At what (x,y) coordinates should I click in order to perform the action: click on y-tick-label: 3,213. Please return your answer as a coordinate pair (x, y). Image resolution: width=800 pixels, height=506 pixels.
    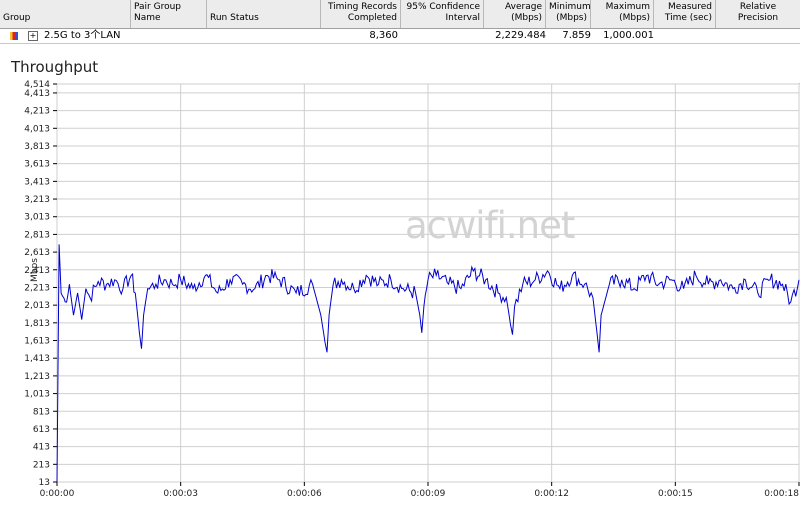
    Looking at the image, I should click on (37, 200).